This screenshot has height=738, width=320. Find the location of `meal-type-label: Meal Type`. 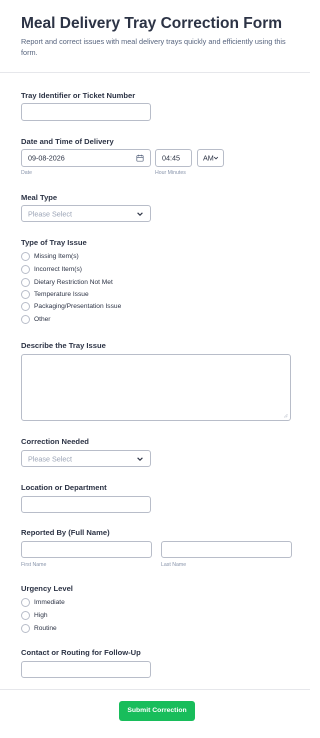

meal-type-label: Meal Type is located at coordinates (39, 197).